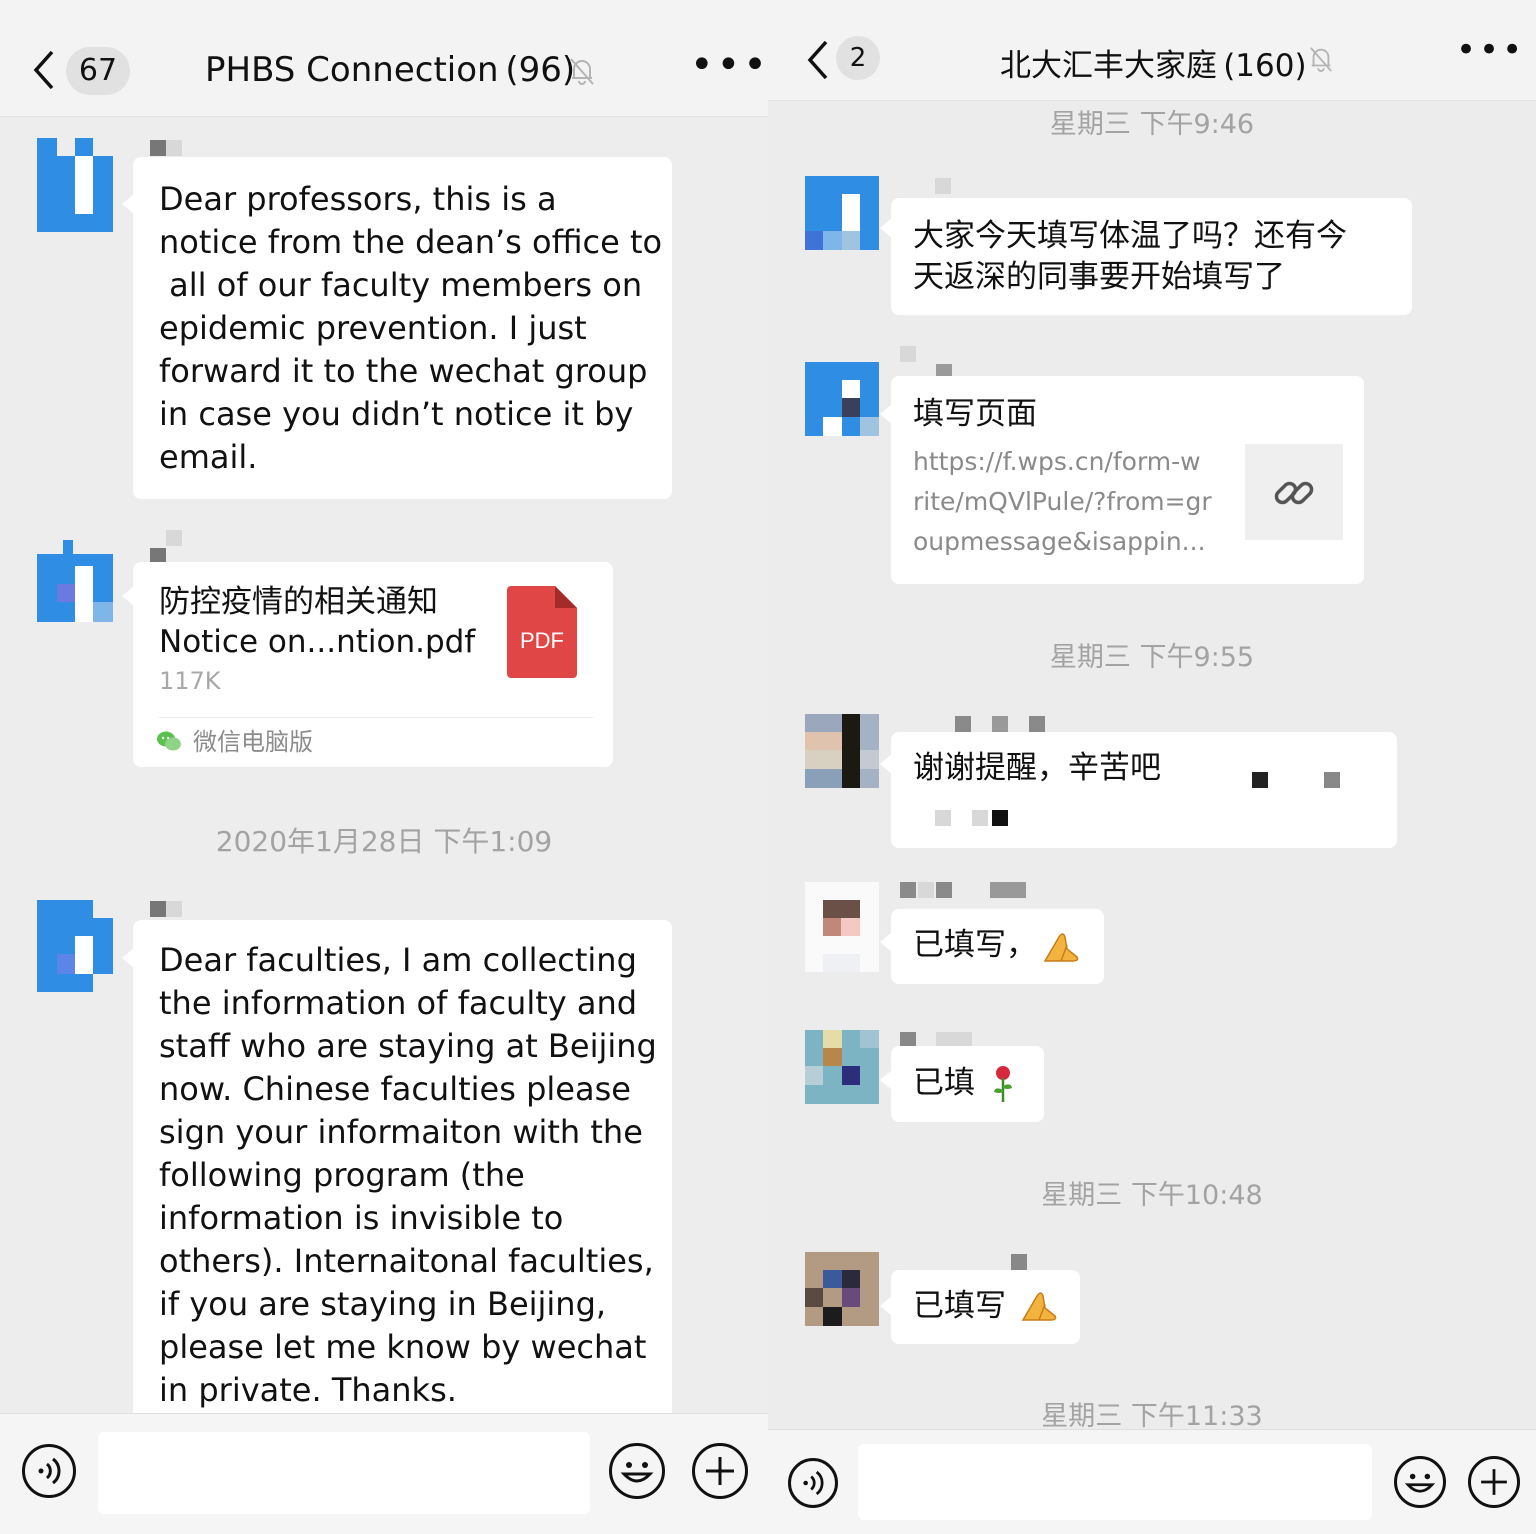  I want to click on timestamp: 星期三 下午9:46, so click(1152, 124).